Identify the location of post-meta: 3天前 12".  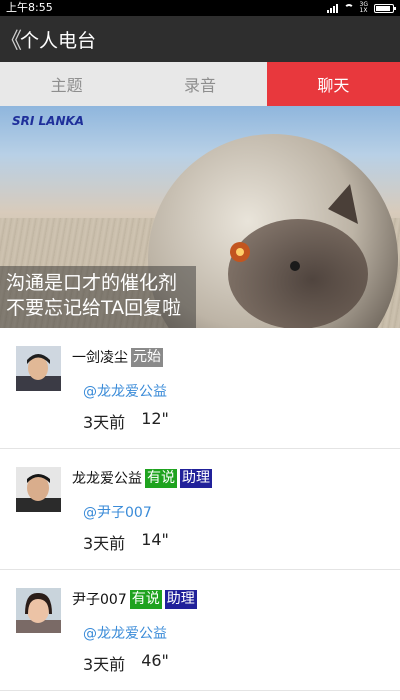
(126, 421).